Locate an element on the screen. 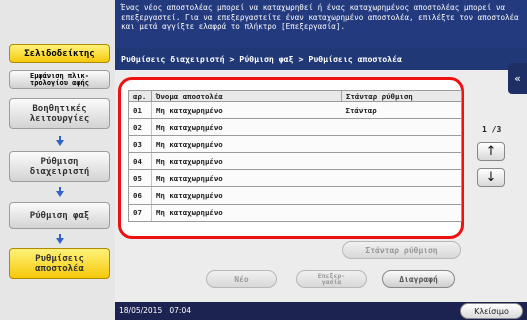 The width and height of the screenshot is (527, 320). set-default-button: Στάνταρ ρύθμιση is located at coordinates (401, 250).